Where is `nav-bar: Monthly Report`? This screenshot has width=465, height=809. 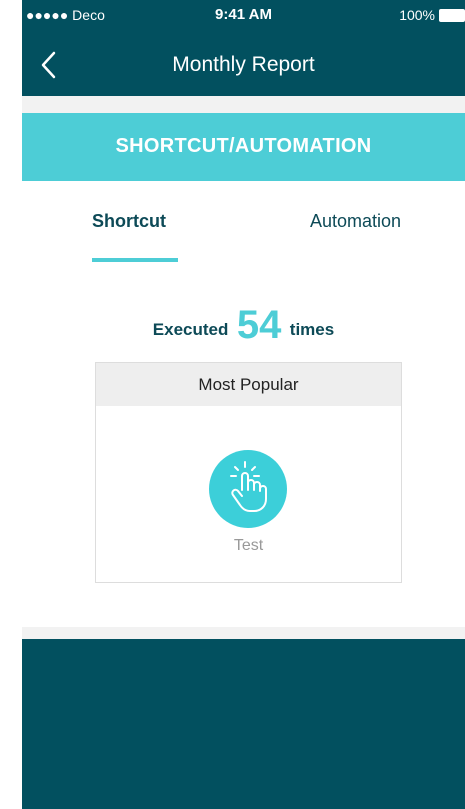
nav-bar: Monthly Report is located at coordinates (243, 64).